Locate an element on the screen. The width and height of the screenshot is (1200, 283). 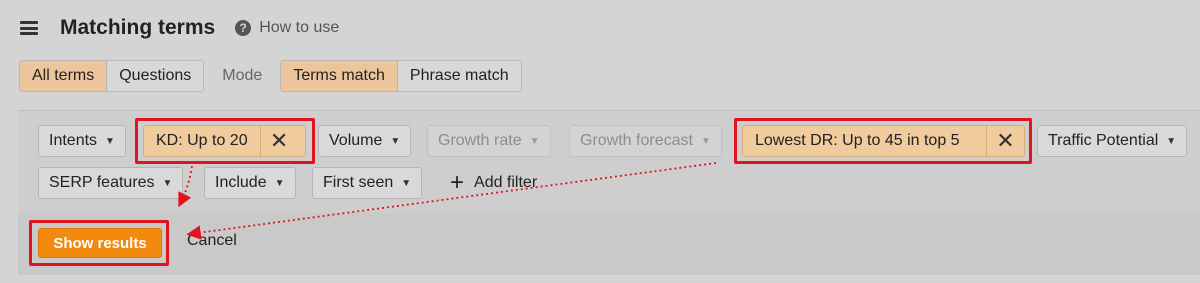
help-icon: ? is located at coordinates (243, 28).